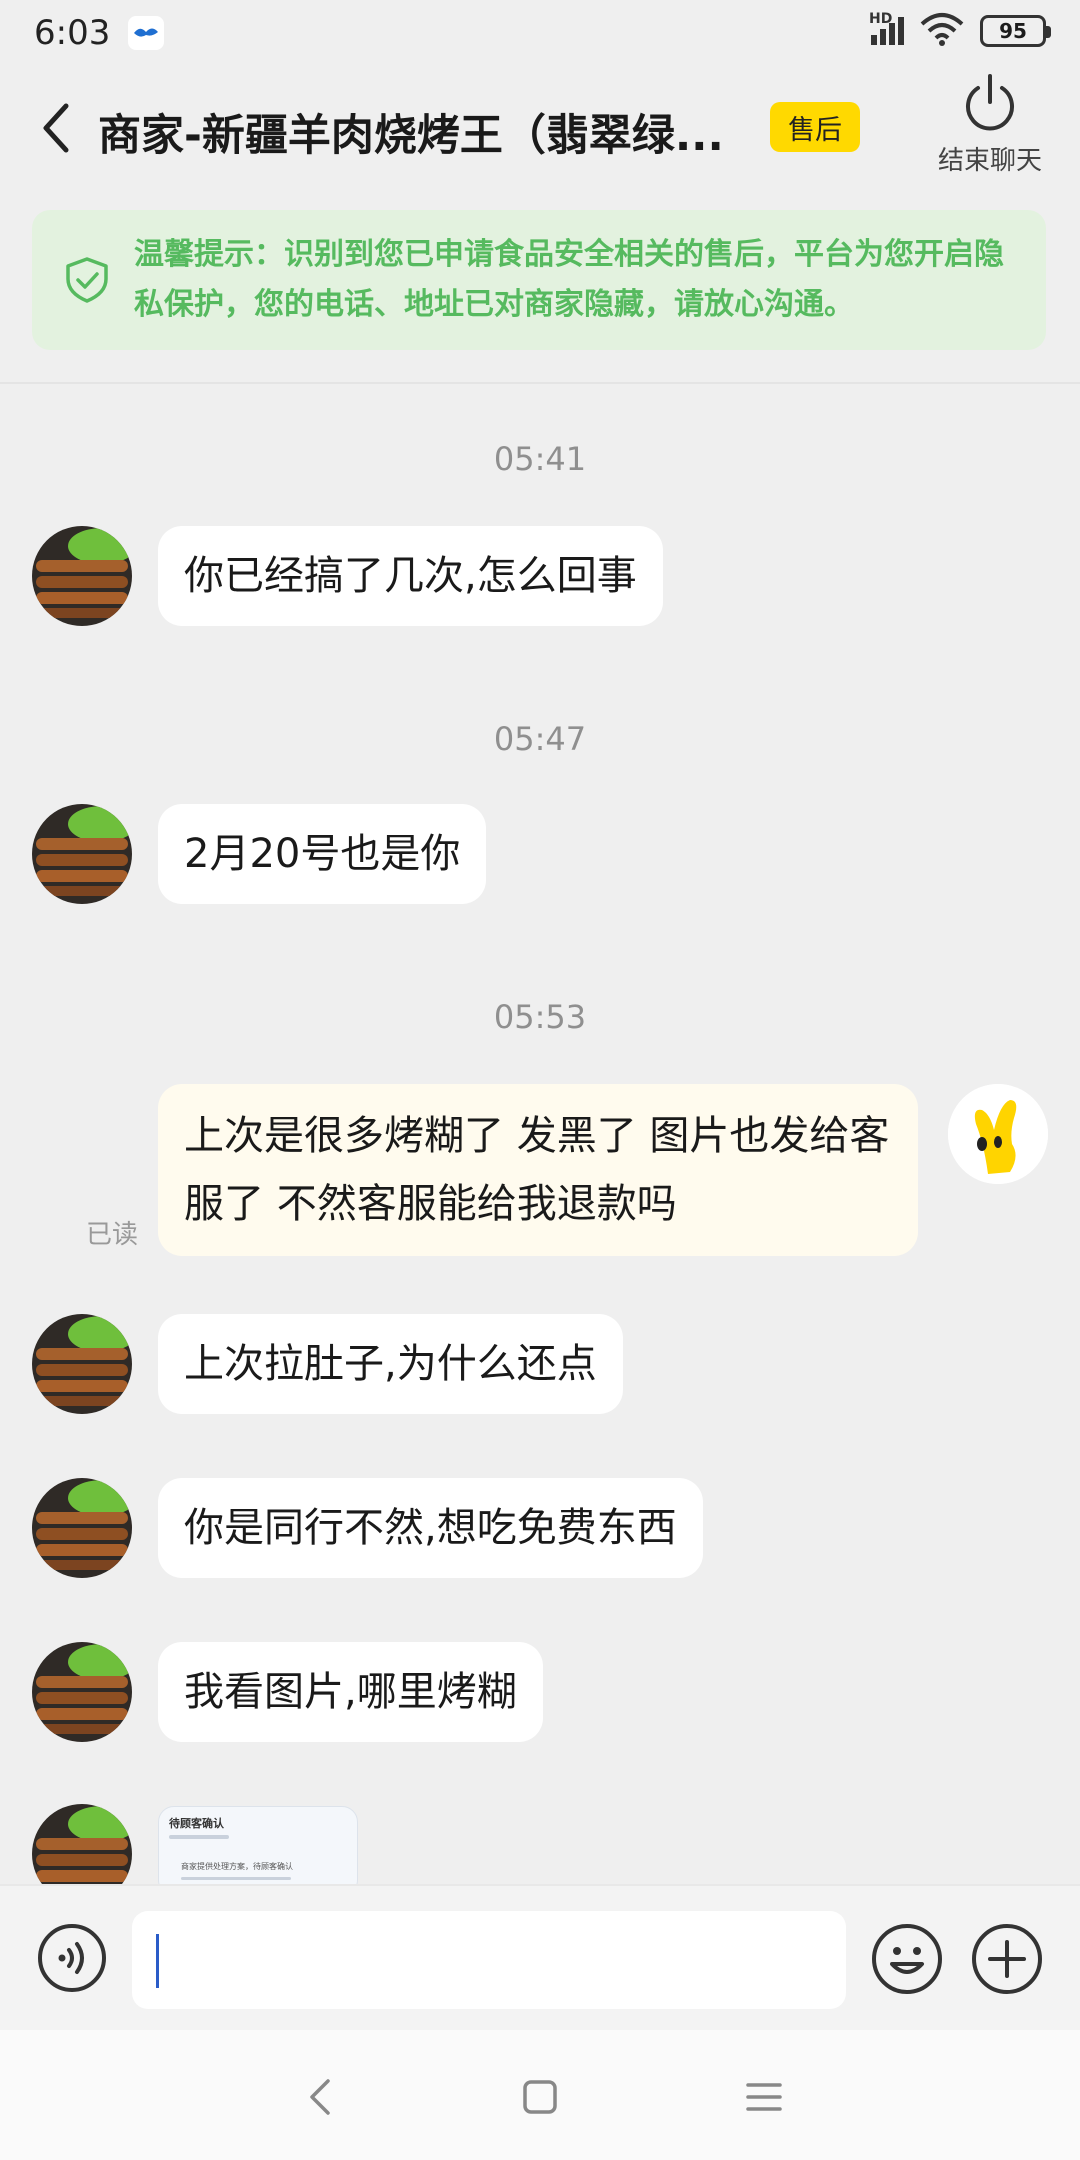 The width and height of the screenshot is (1080, 2160). Describe the element at coordinates (764, 2097) in the screenshot. I see `nav-menu-icon` at that location.